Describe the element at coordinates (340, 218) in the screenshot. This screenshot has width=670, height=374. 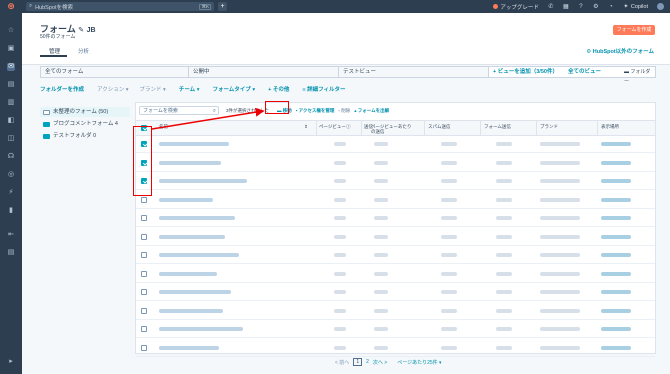
I see `pageviews-cell` at that location.